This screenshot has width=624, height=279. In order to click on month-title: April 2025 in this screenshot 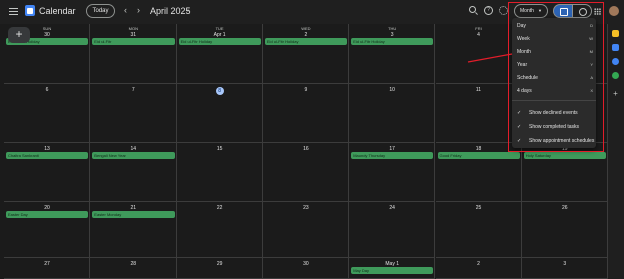, I will do `click(170, 11)`.